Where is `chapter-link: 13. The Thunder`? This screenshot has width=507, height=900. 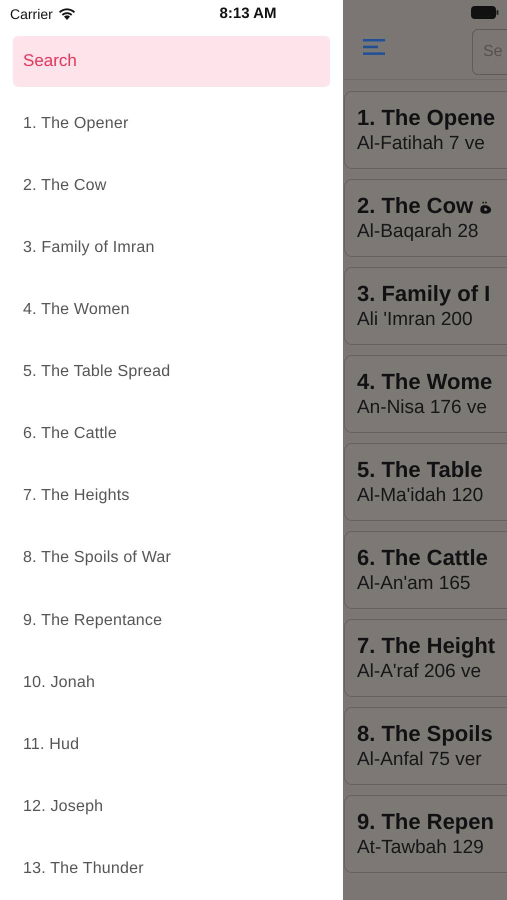
chapter-link: 13. The Thunder is located at coordinates (83, 869).